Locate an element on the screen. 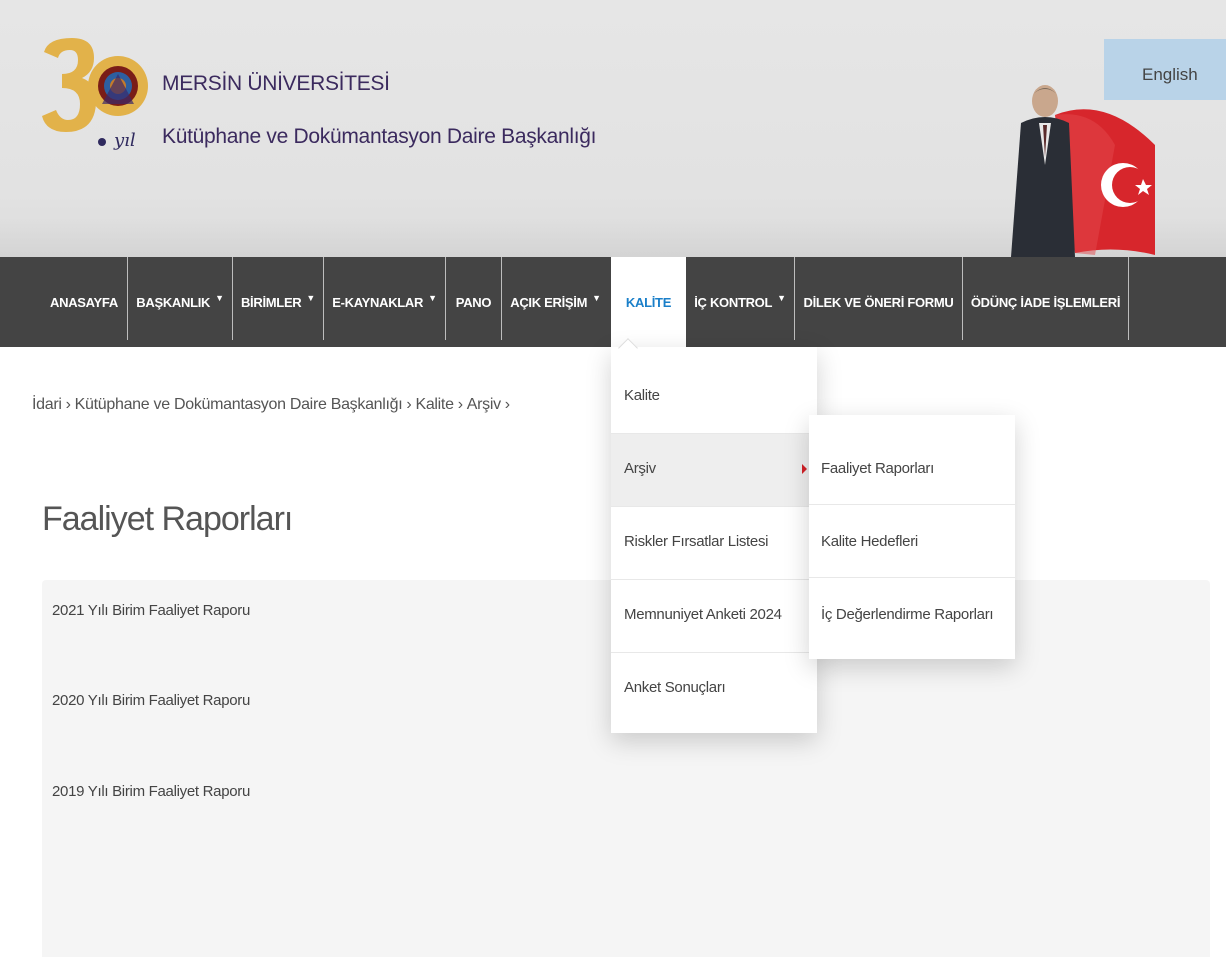 This screenshot has width=1226, height=957. nav-label: PANO is located at coordinates (473, 302).